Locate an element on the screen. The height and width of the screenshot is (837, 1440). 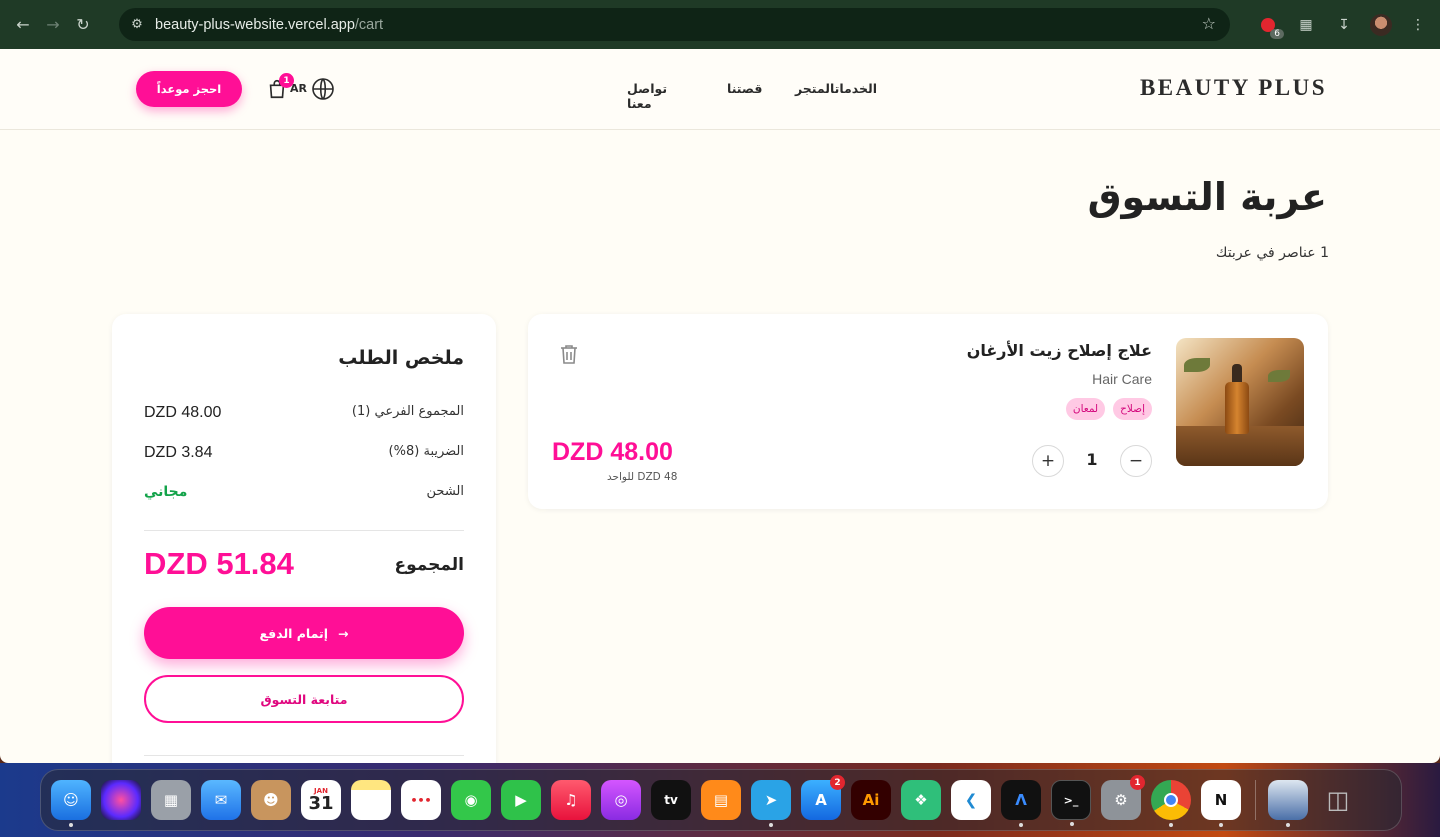
app-store-icon: A2 is located at coordinates (823, 797).